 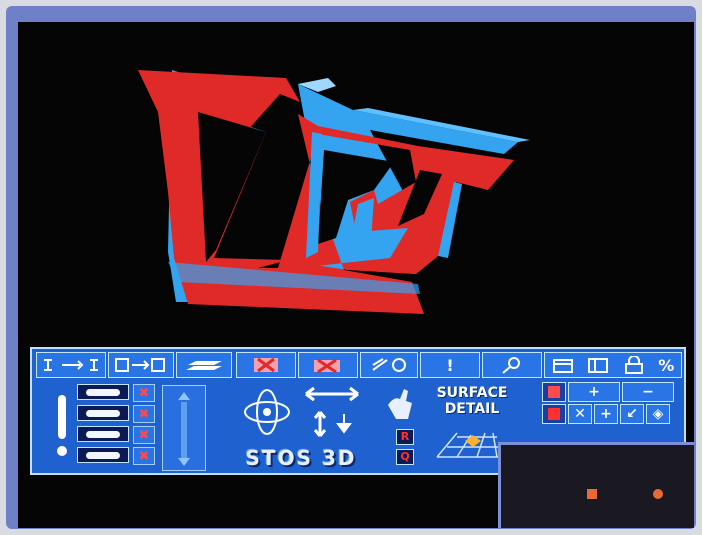 I want to click on layers-button, so click(x=204, y=365).